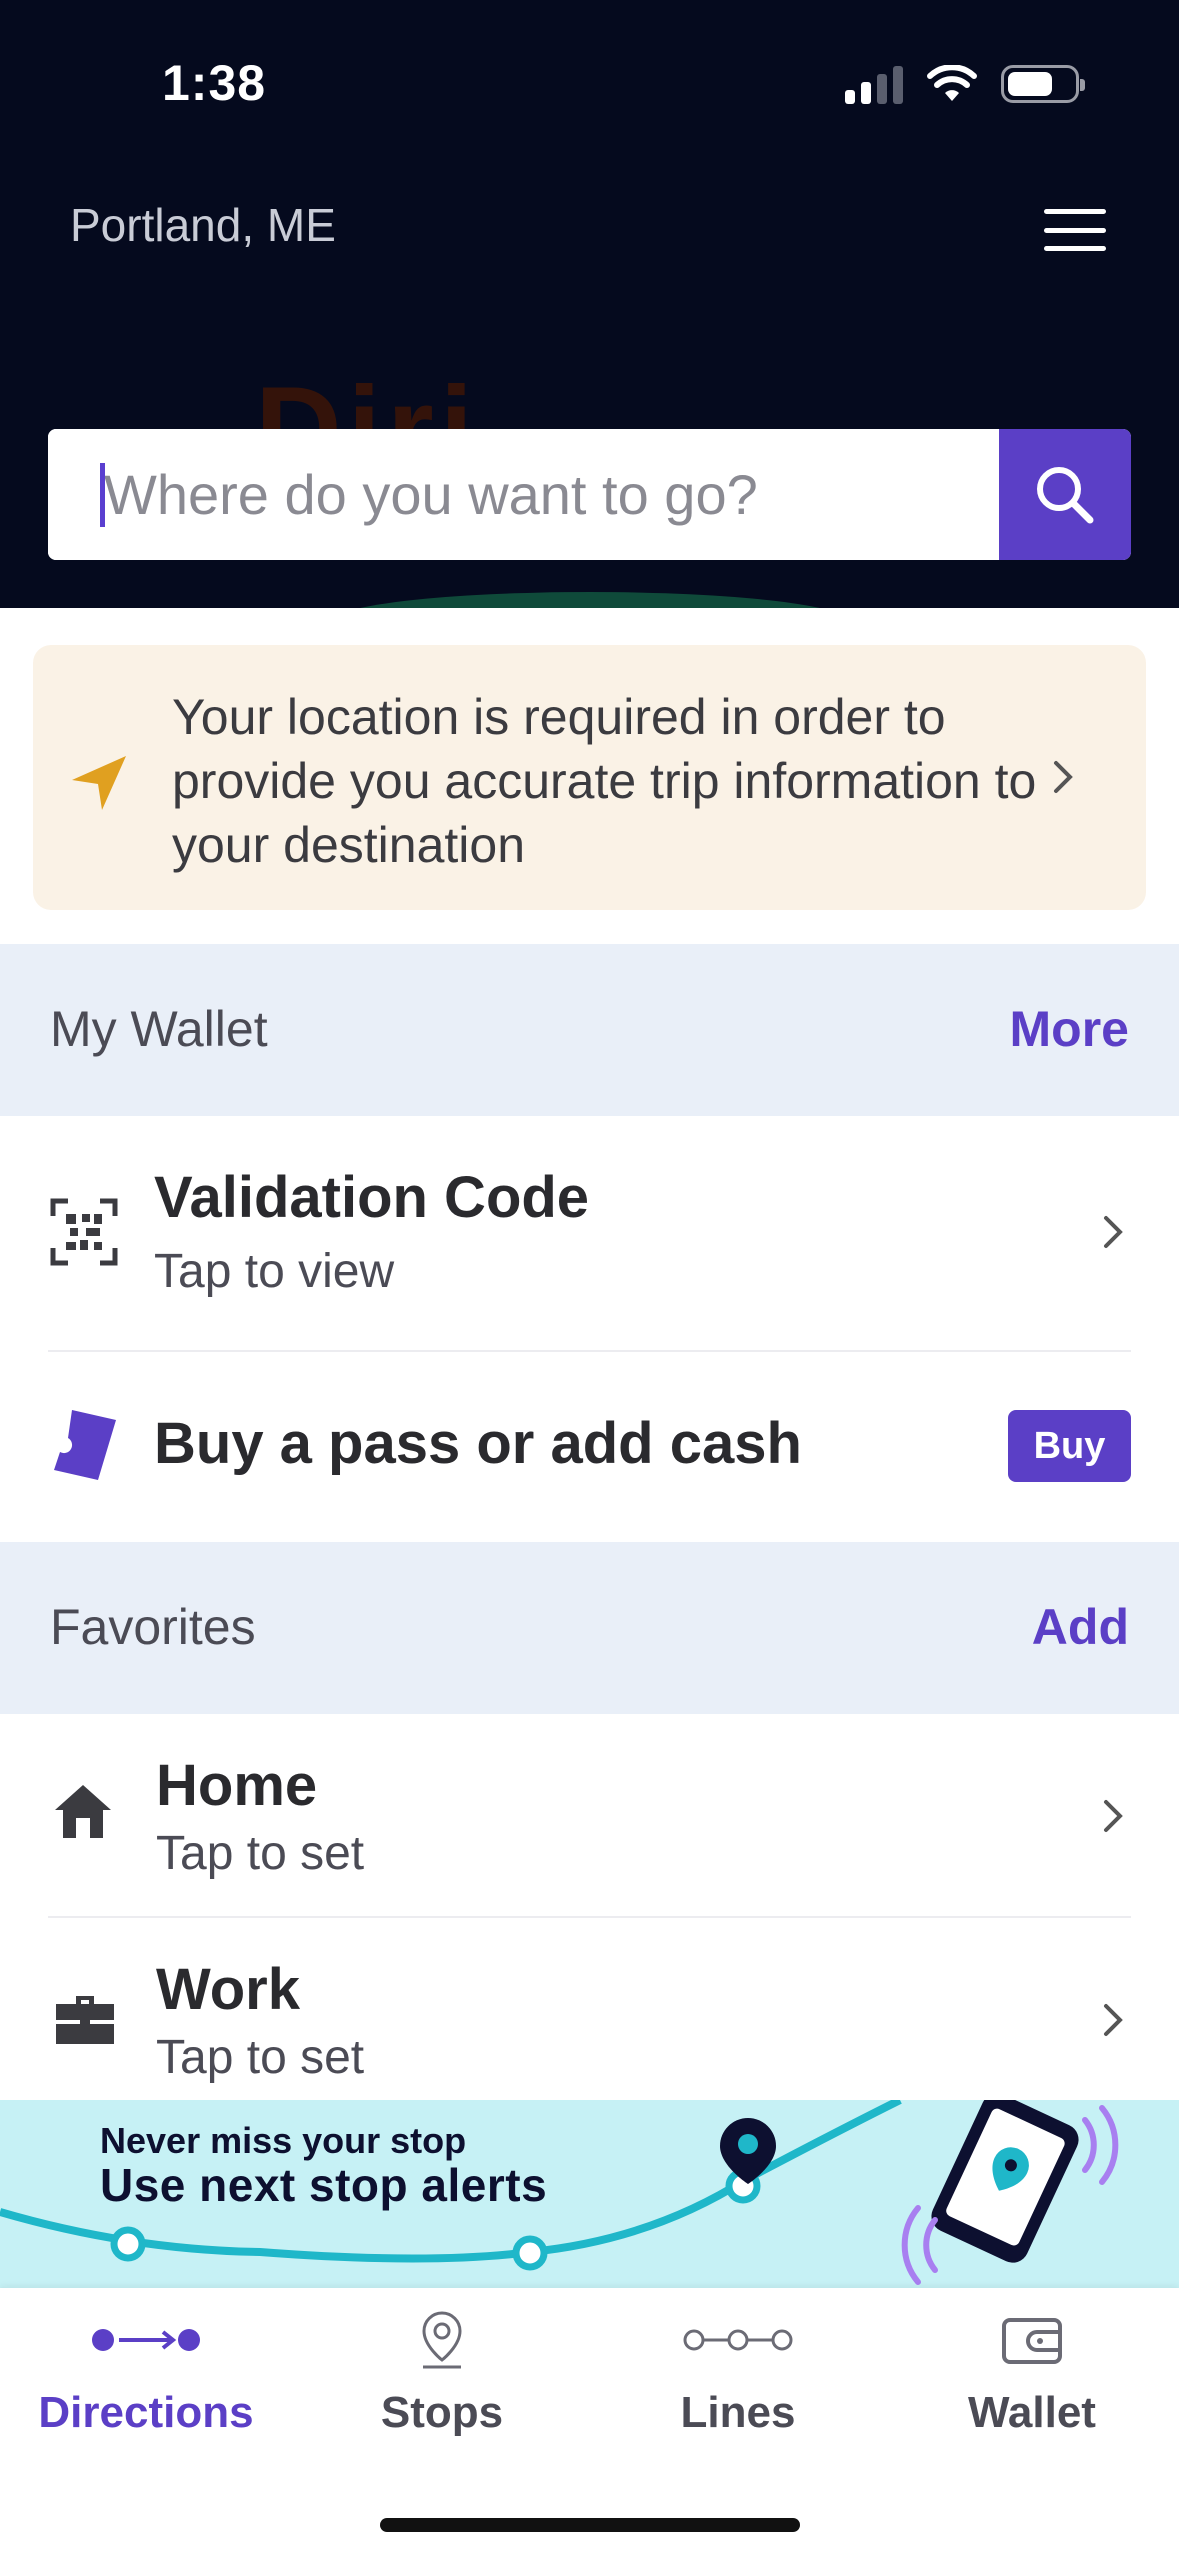  I want to click on tab-lines-label: Lines, so click(738, 2412).